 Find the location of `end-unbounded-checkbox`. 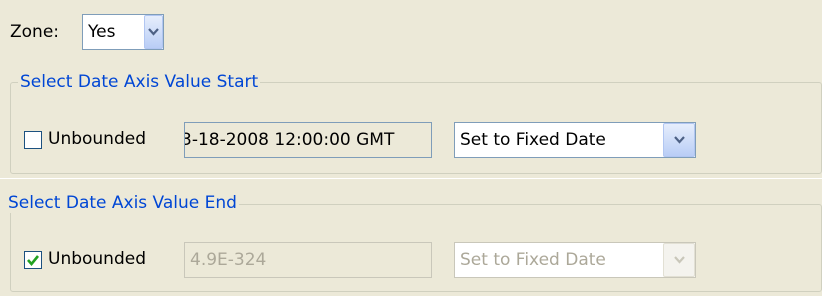

end-unbounded-checkbox is located at coordinates (33, 260).